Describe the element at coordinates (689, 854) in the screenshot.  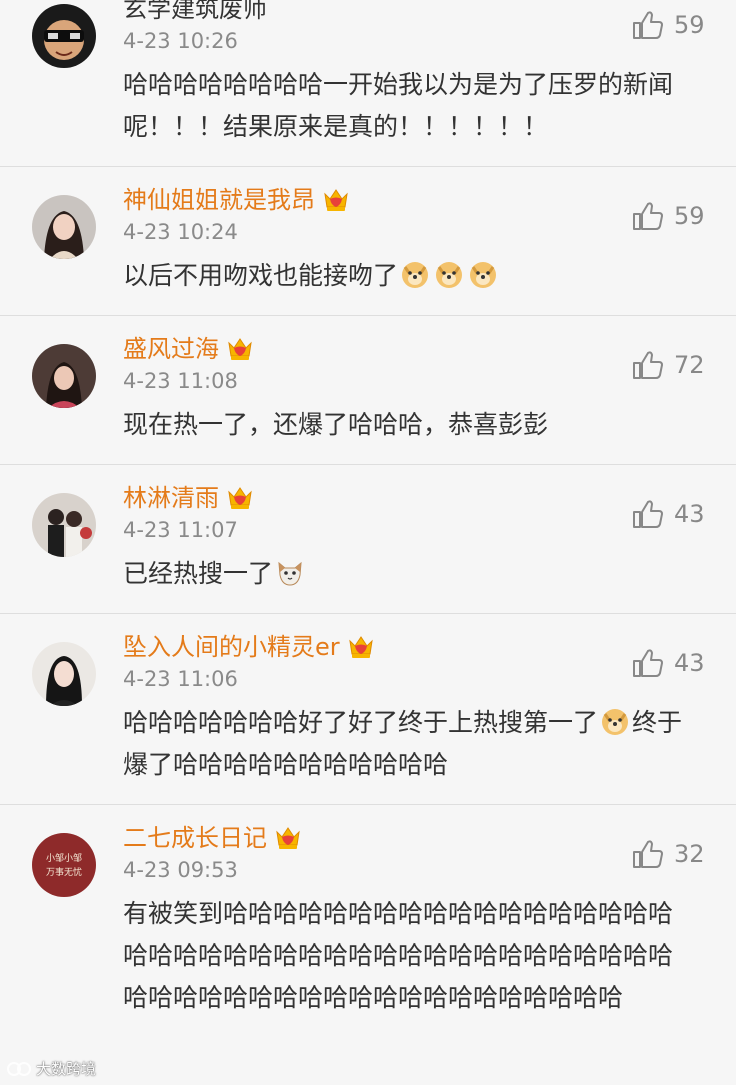
I see `like-count: 32` at that location.